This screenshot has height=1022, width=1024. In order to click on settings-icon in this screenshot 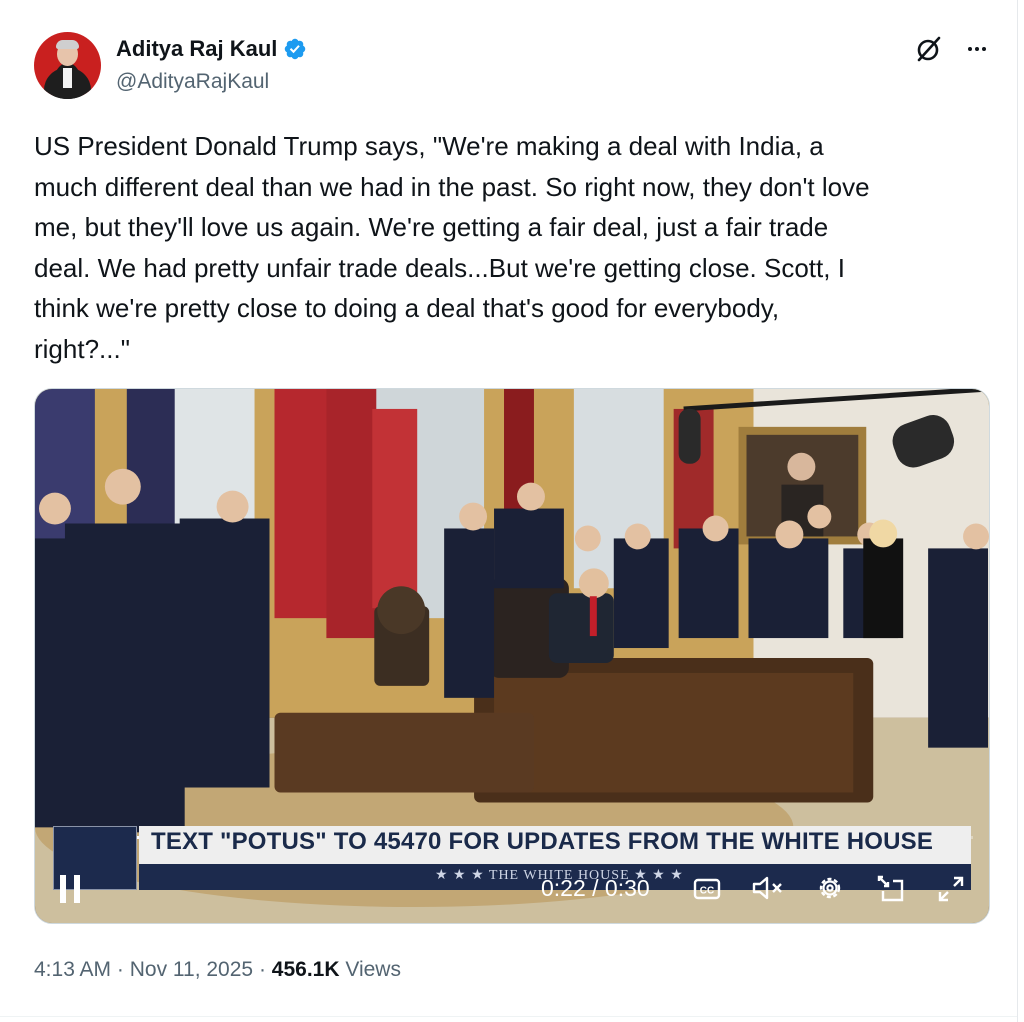, I will do `click(830, 888)`.